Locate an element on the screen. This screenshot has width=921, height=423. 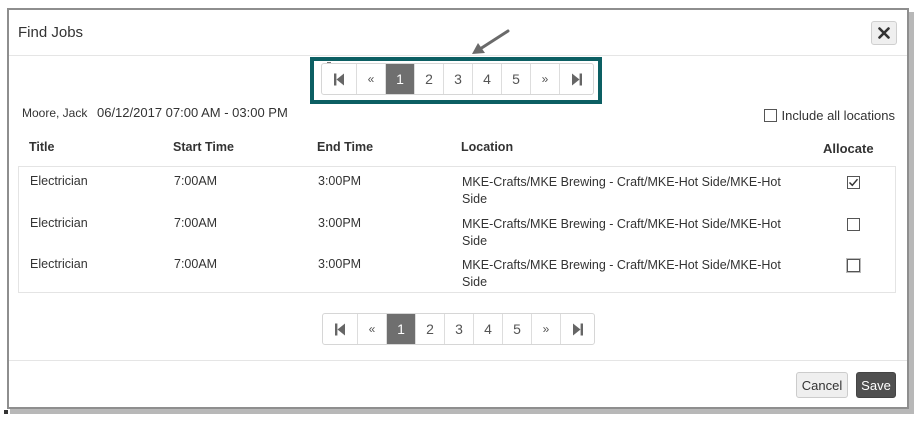
last-page-button is located at coordinates (577, 329).